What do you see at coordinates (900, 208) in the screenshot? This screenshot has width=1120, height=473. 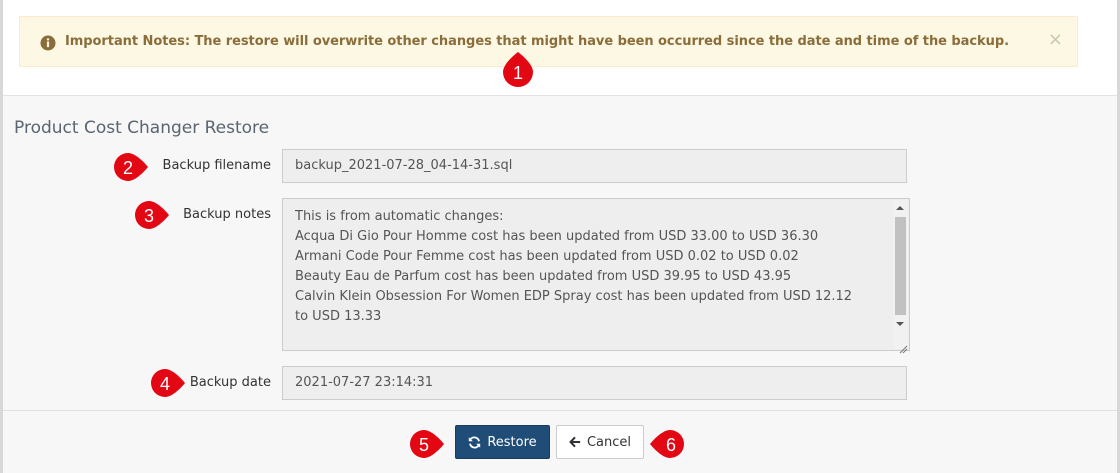 I see `scroll-up-arrow-icon` at bounding box center [900, 208].